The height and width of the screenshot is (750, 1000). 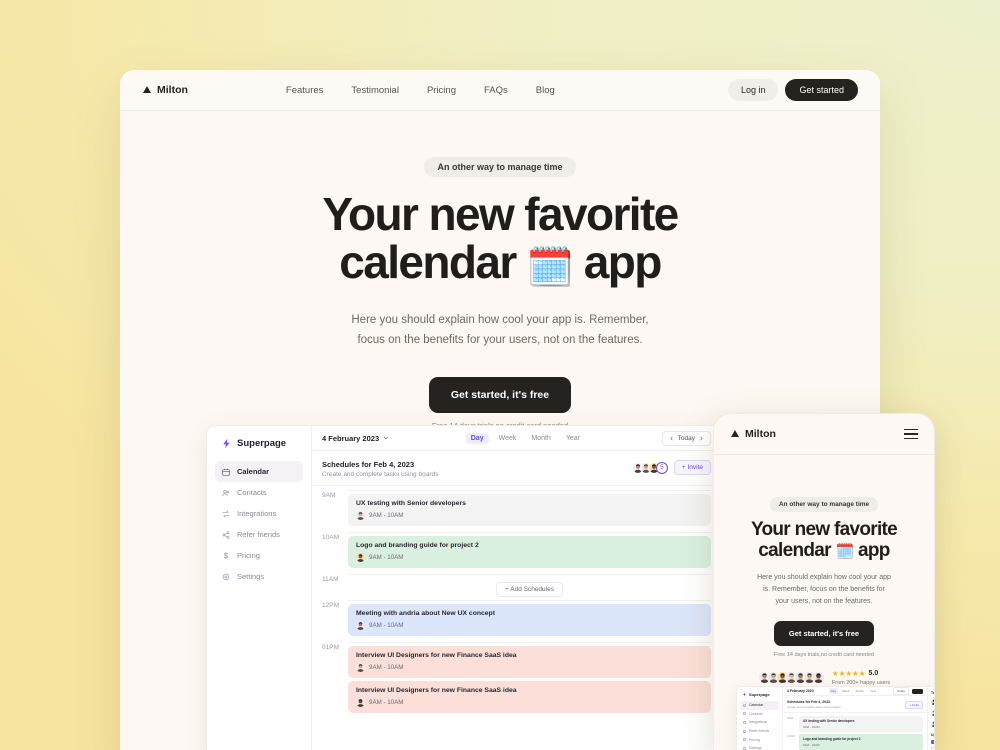 What do you see at coordinates (932, 724) in the screenshot?
I see `mobile-meeting-item: Meet with developer05:10PM - 05:45PM` at bounding box center [932, 724].